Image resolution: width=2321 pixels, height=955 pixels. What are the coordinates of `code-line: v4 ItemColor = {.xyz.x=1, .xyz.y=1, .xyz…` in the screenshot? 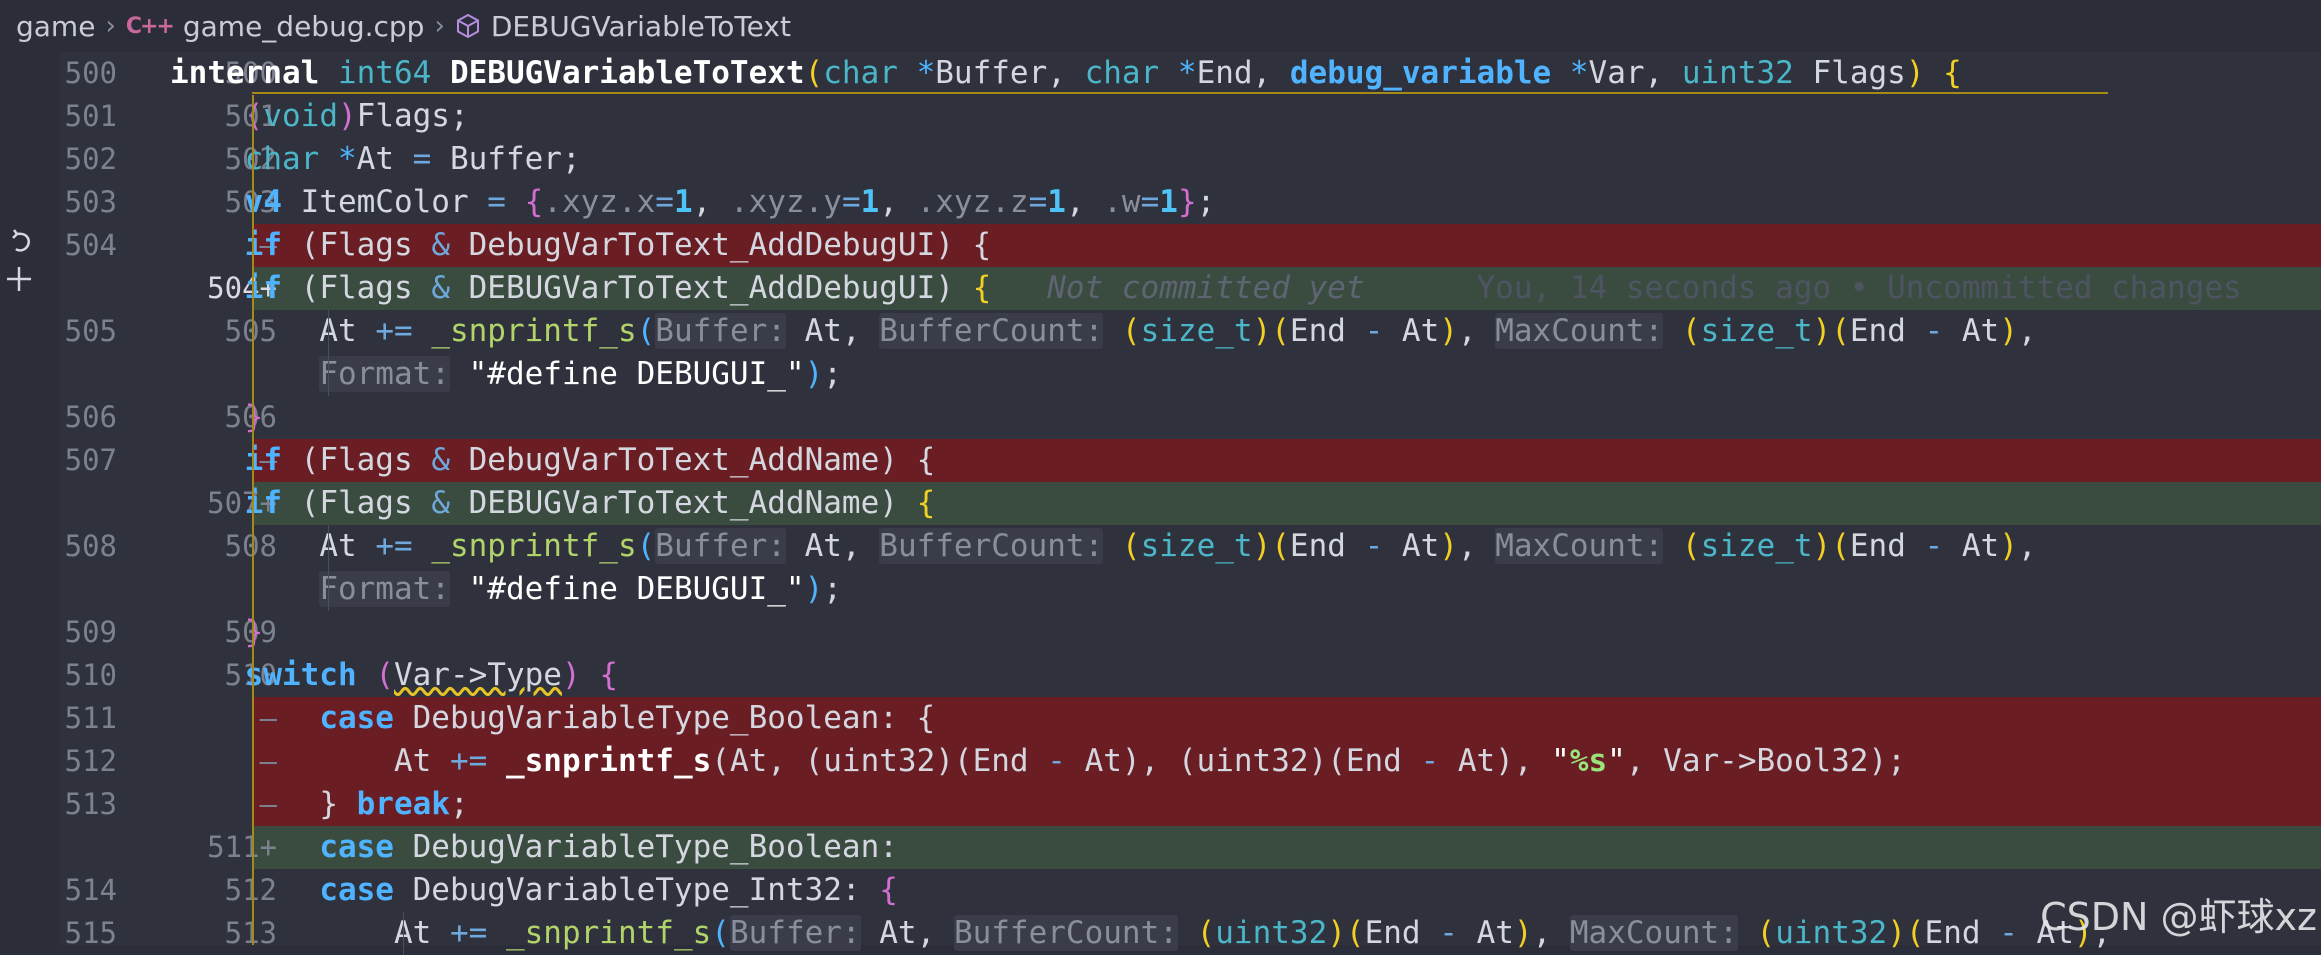 It's located at (693, 202).